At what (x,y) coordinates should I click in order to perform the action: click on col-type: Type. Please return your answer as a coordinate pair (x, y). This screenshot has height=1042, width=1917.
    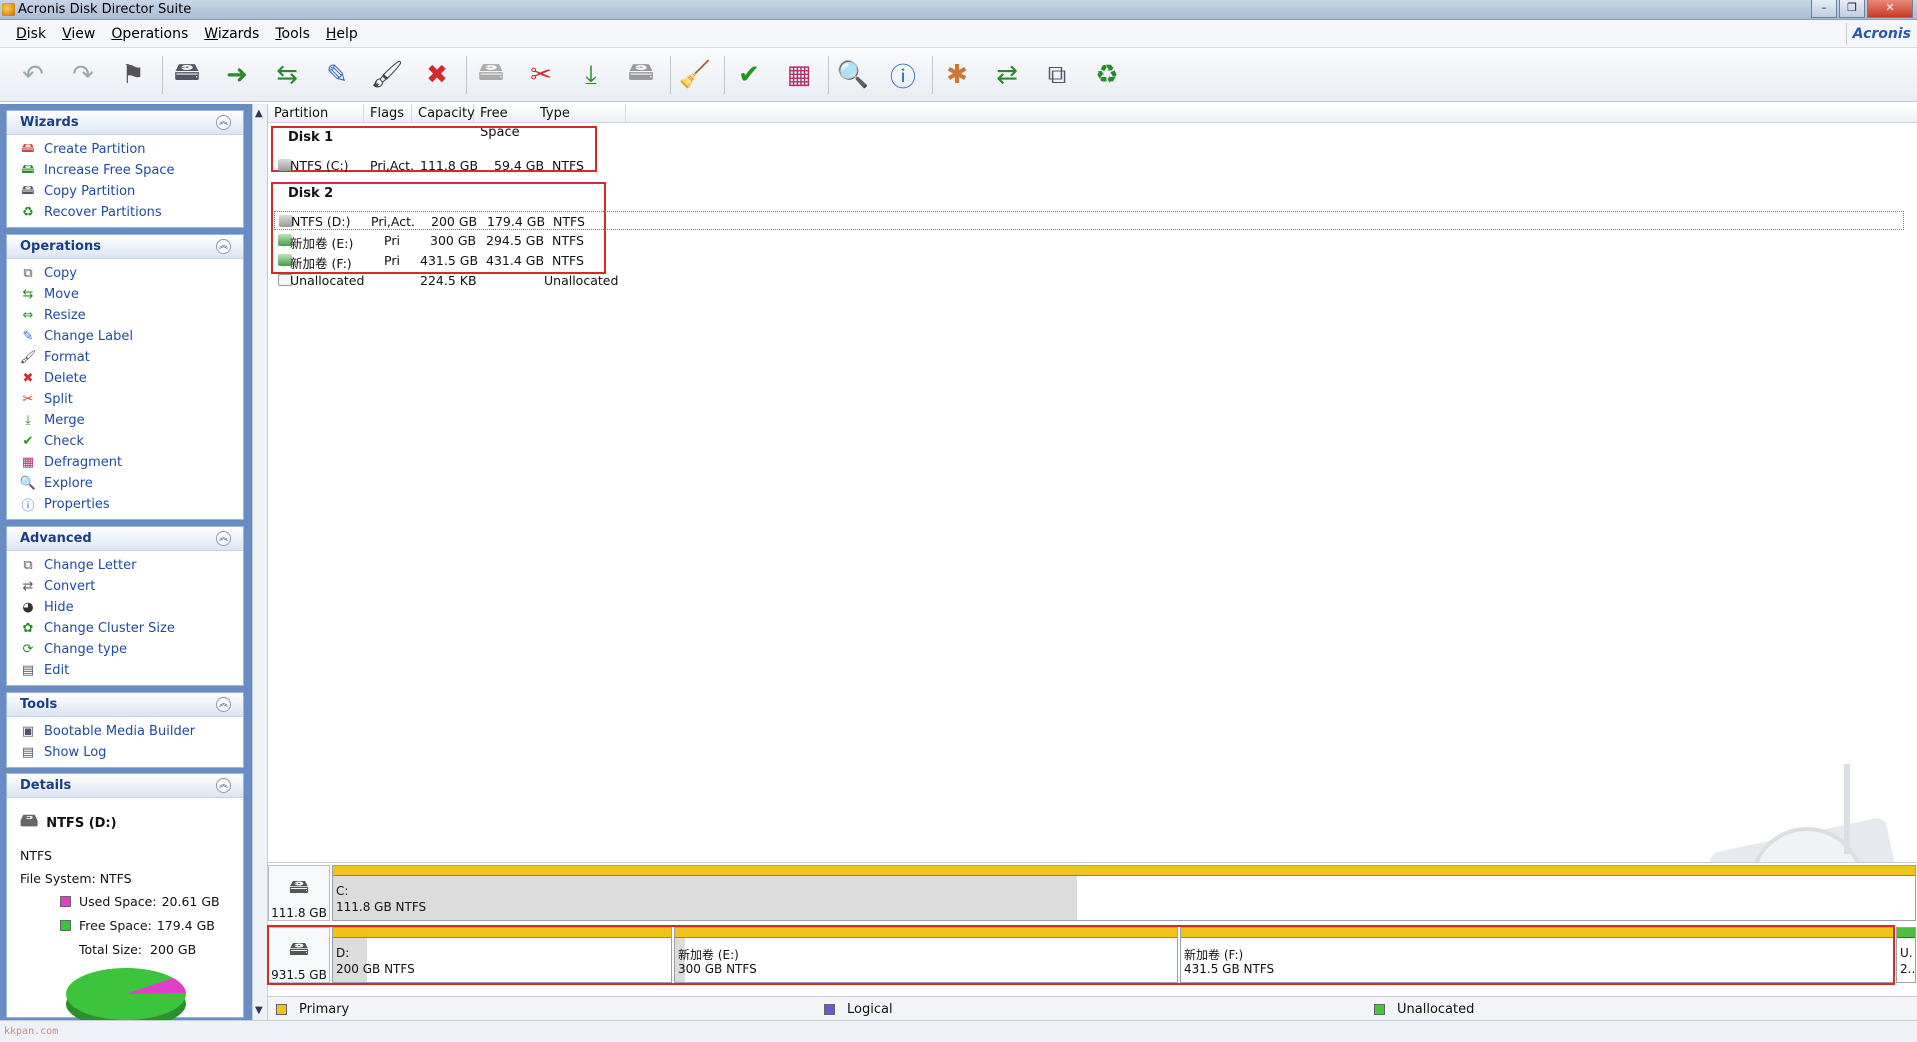
    Looking at the image, I should click on (581, 113).